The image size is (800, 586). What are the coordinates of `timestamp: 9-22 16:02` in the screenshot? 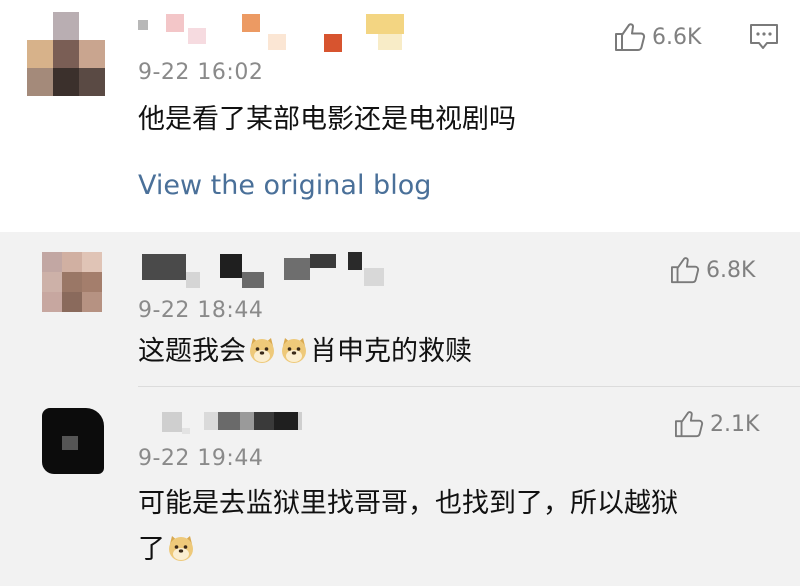 It's located at (201, 72).